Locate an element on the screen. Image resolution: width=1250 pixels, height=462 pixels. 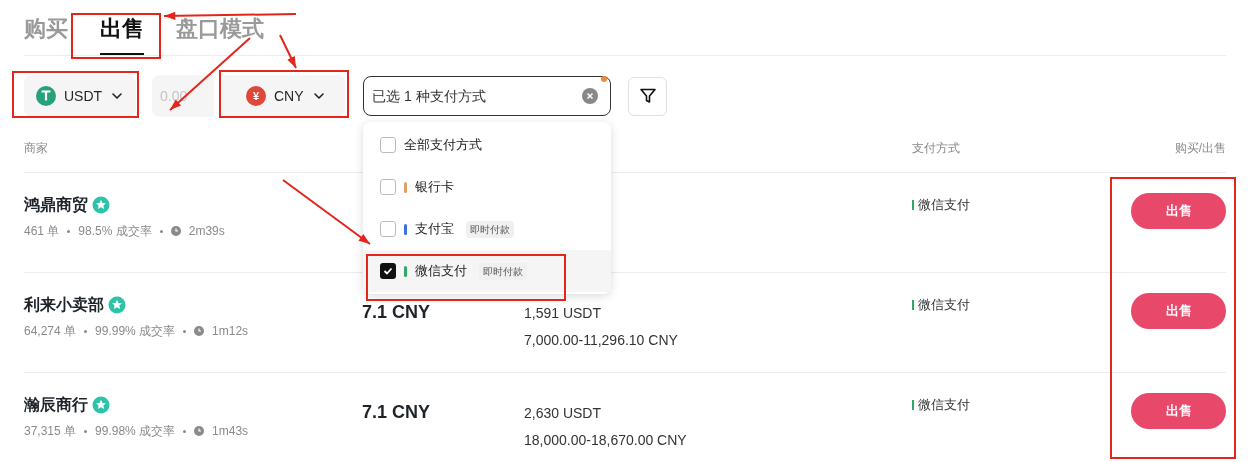
order-limit: 7,000.00-11,296.10 CNY is located at coordinates (601, 340).